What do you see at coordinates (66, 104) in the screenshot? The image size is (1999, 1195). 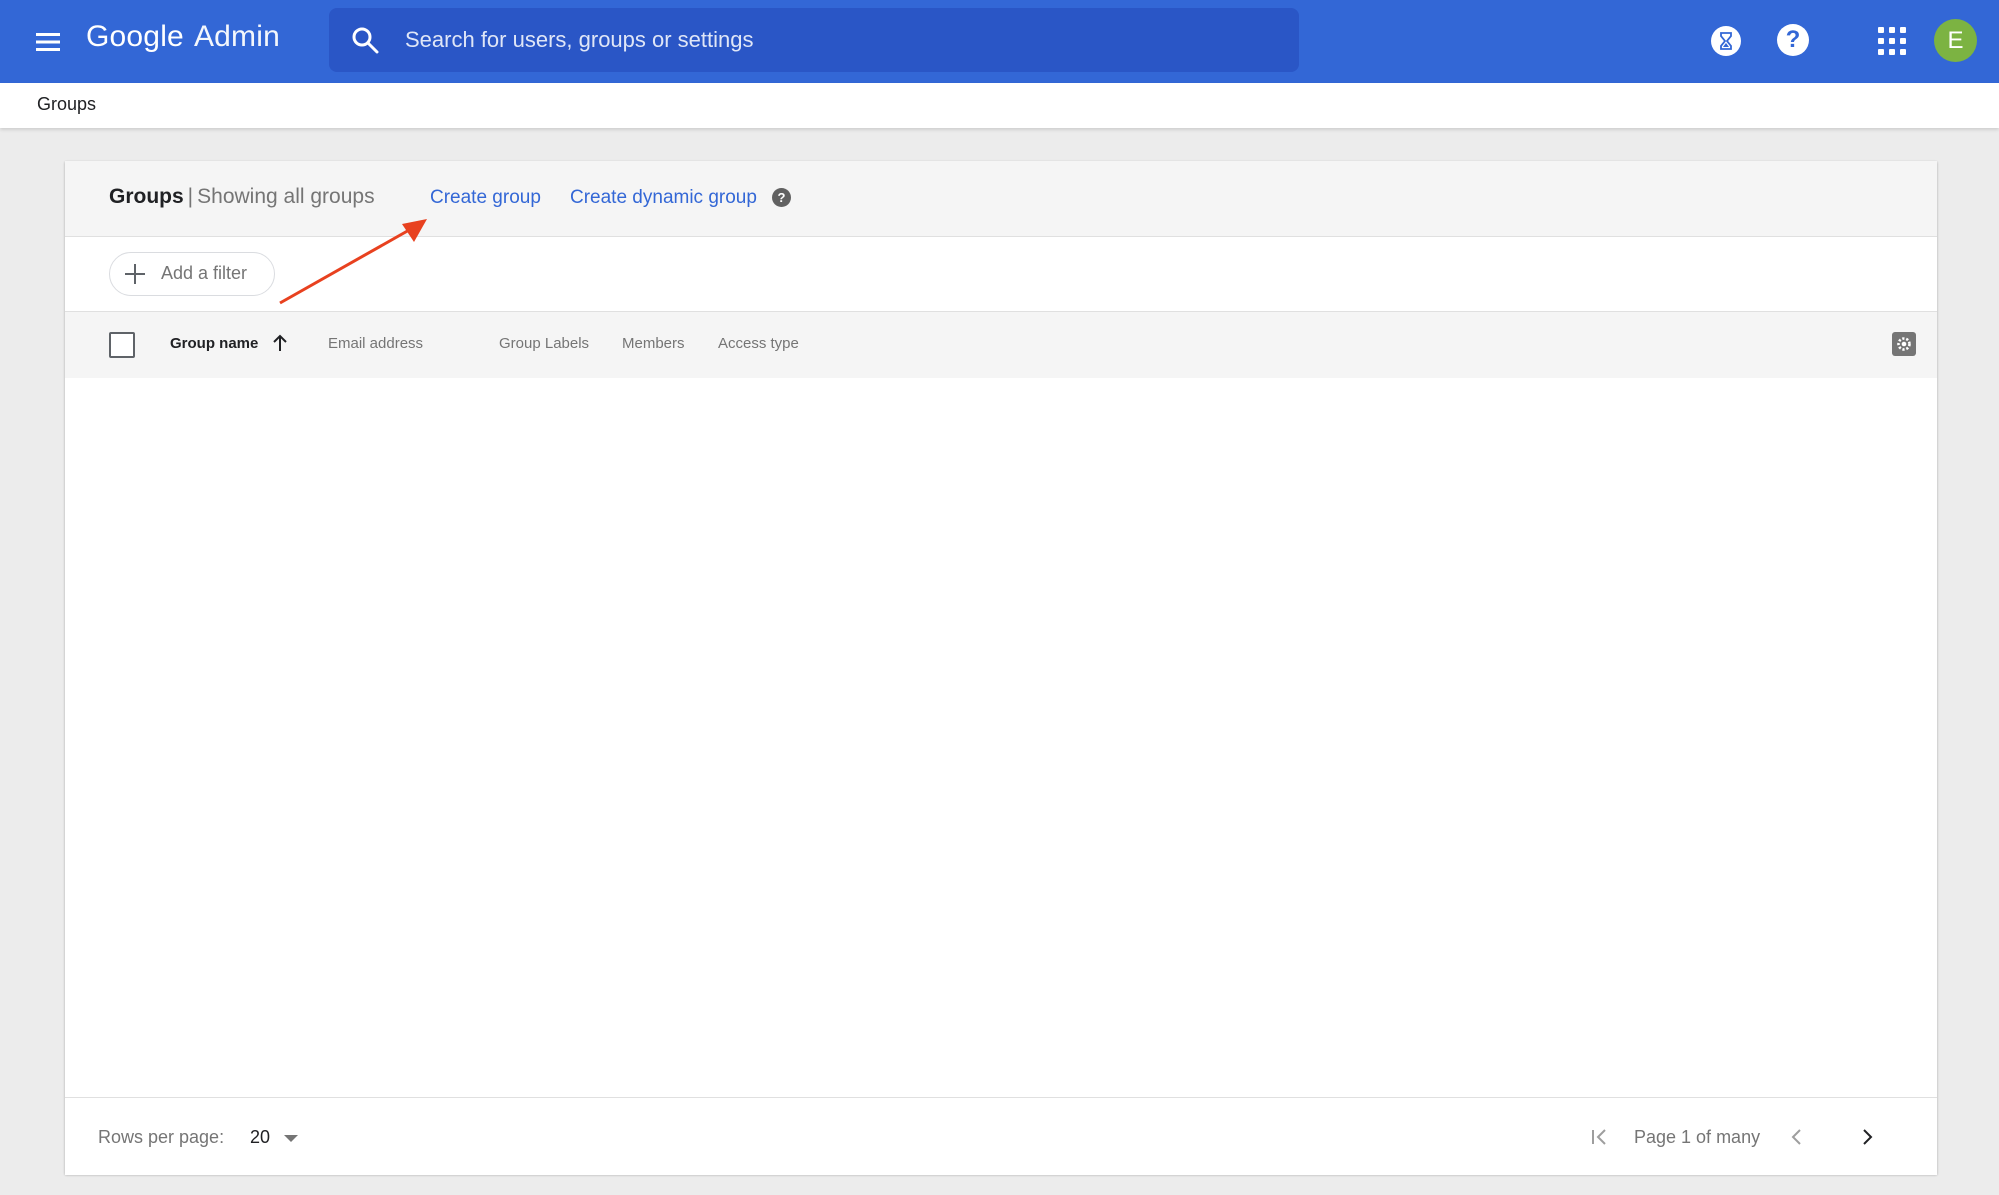 I see `breadcrumb-groups: Groups` at bounding box center [66, 104].